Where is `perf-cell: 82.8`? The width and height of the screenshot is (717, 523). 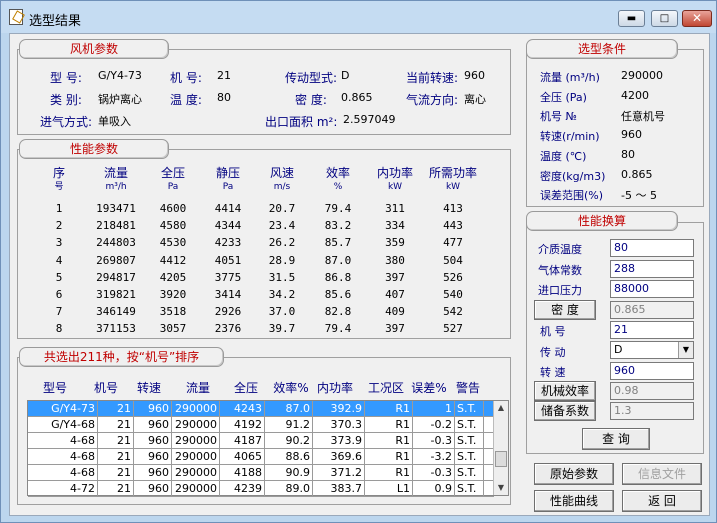 perf-cell: 82.8 is located at coordinates (338, 312).